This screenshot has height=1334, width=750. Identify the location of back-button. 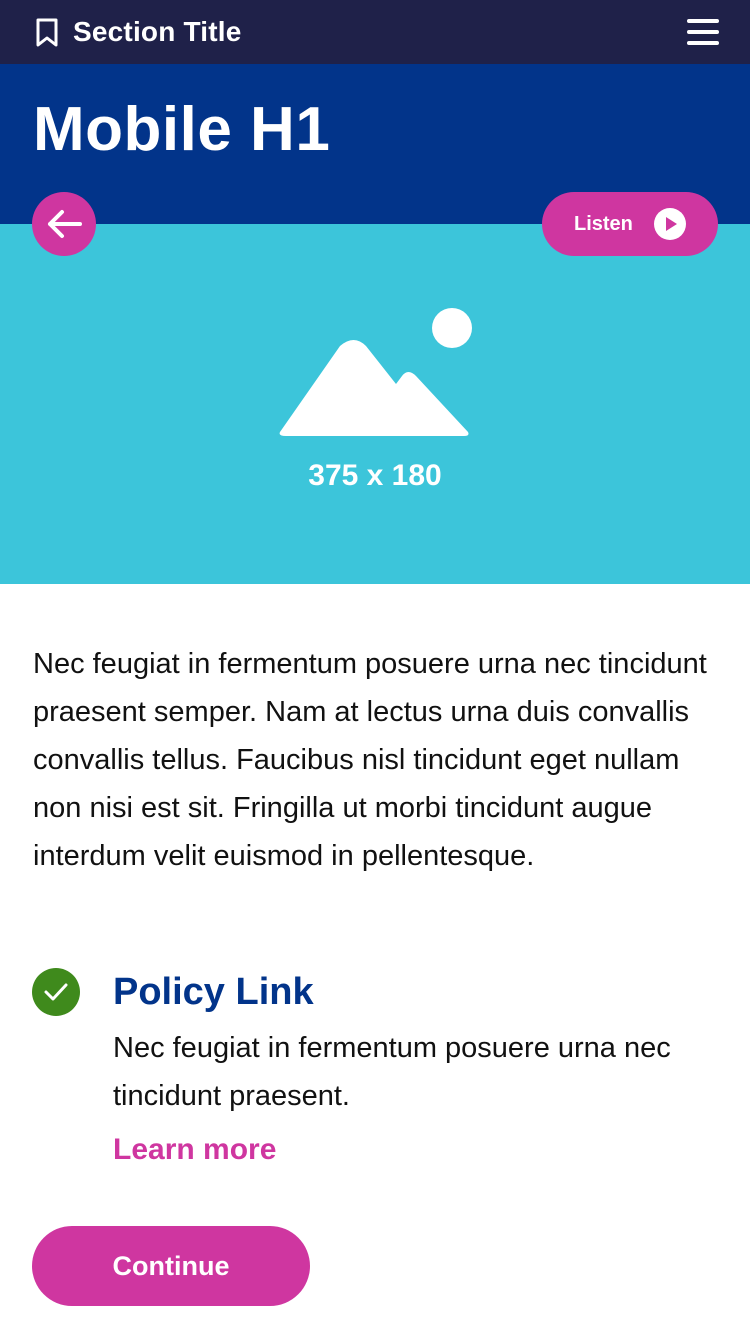
(64, 224).